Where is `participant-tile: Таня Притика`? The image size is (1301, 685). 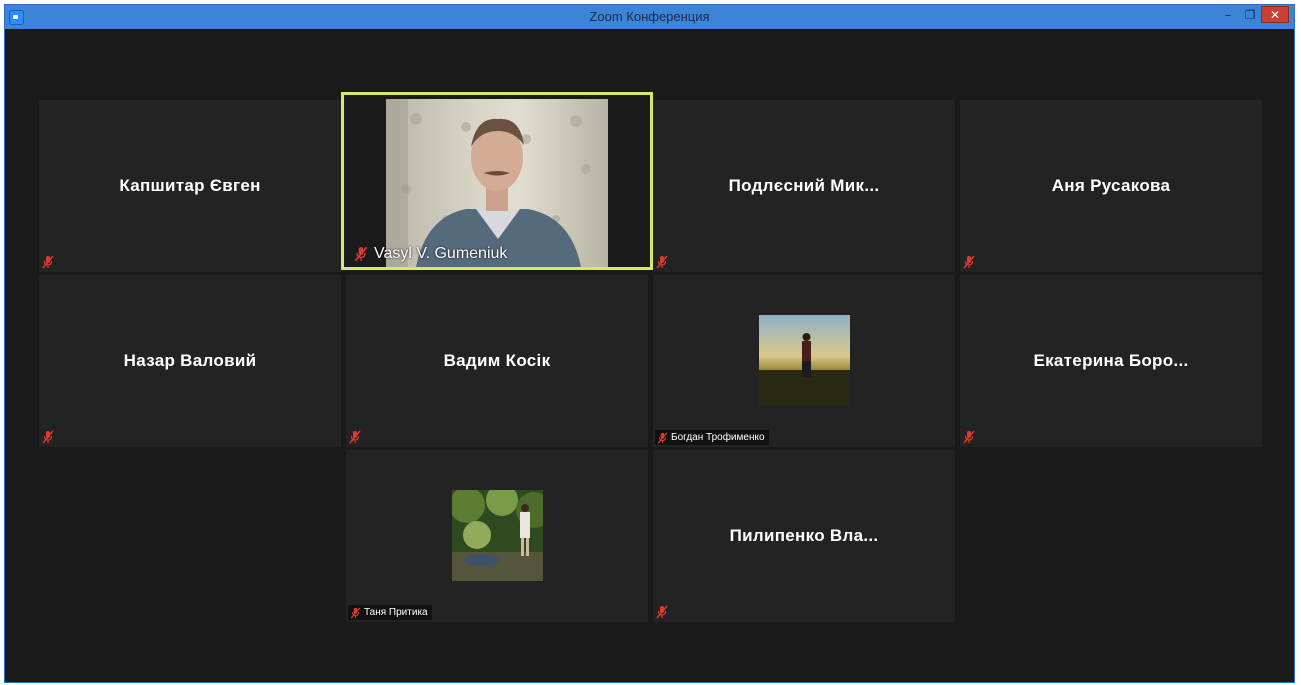 participant-tile: Таня Притика is located at coordinates (497, 536).